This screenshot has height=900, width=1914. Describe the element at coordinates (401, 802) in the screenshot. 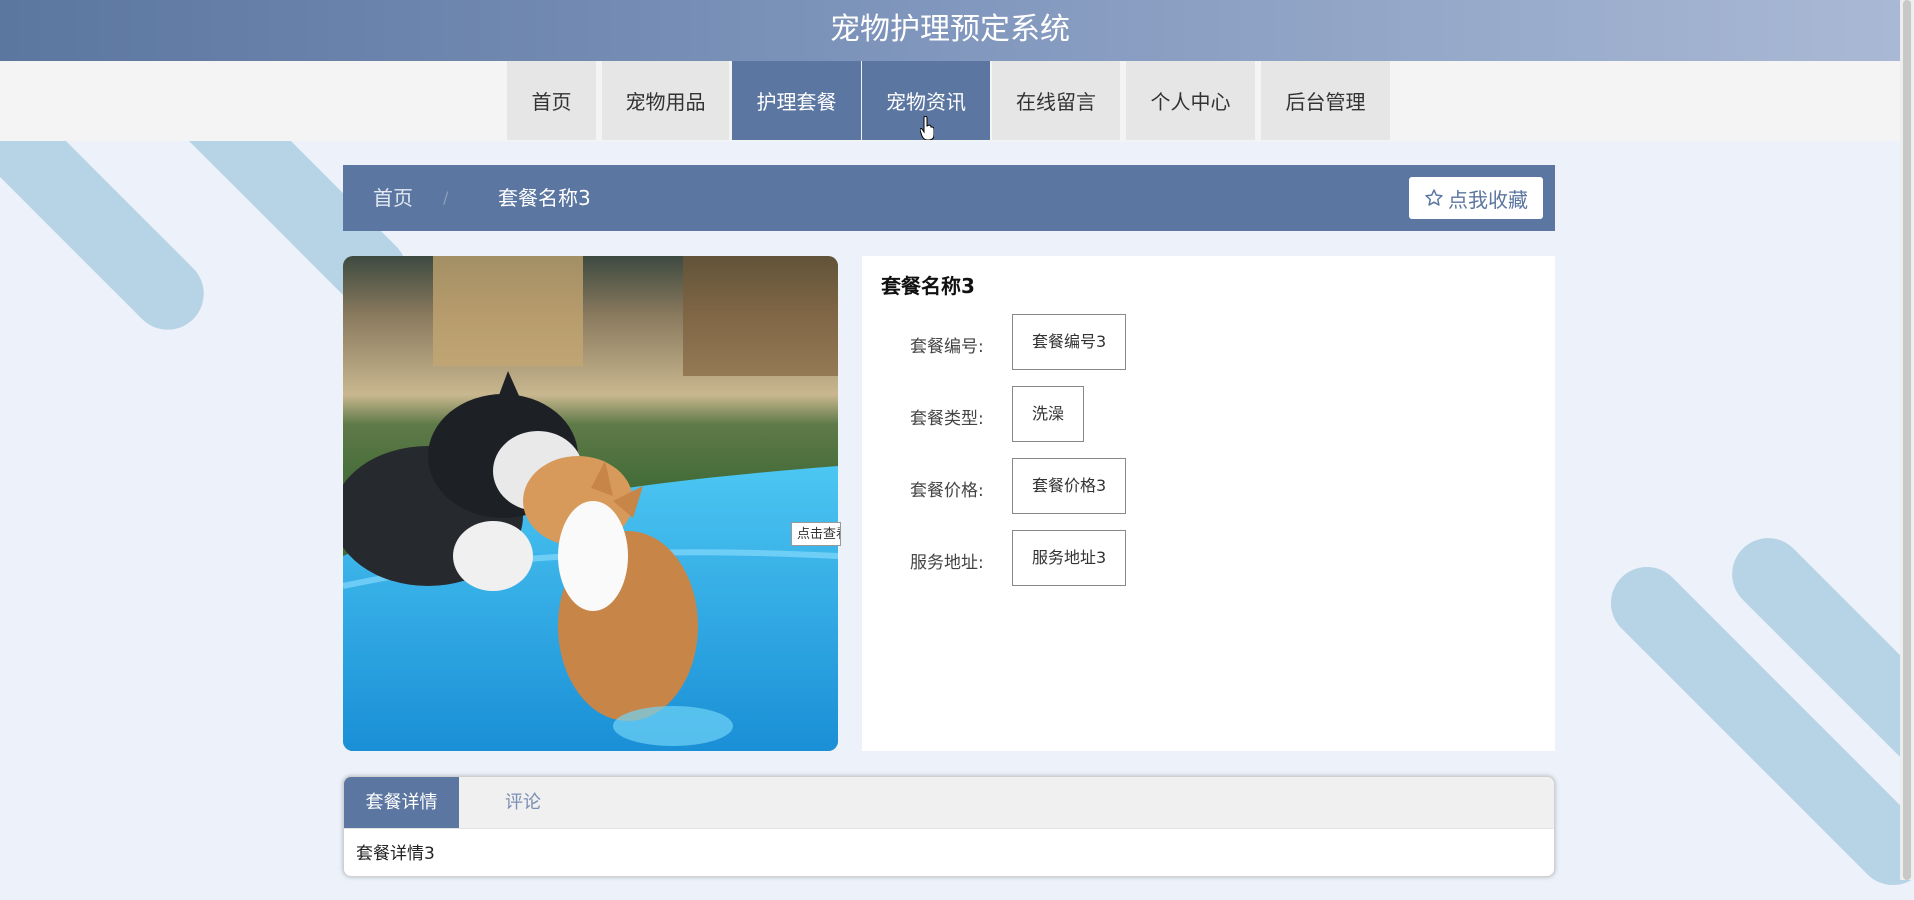

I see `tab-package-details: 套餐详情` at that location.